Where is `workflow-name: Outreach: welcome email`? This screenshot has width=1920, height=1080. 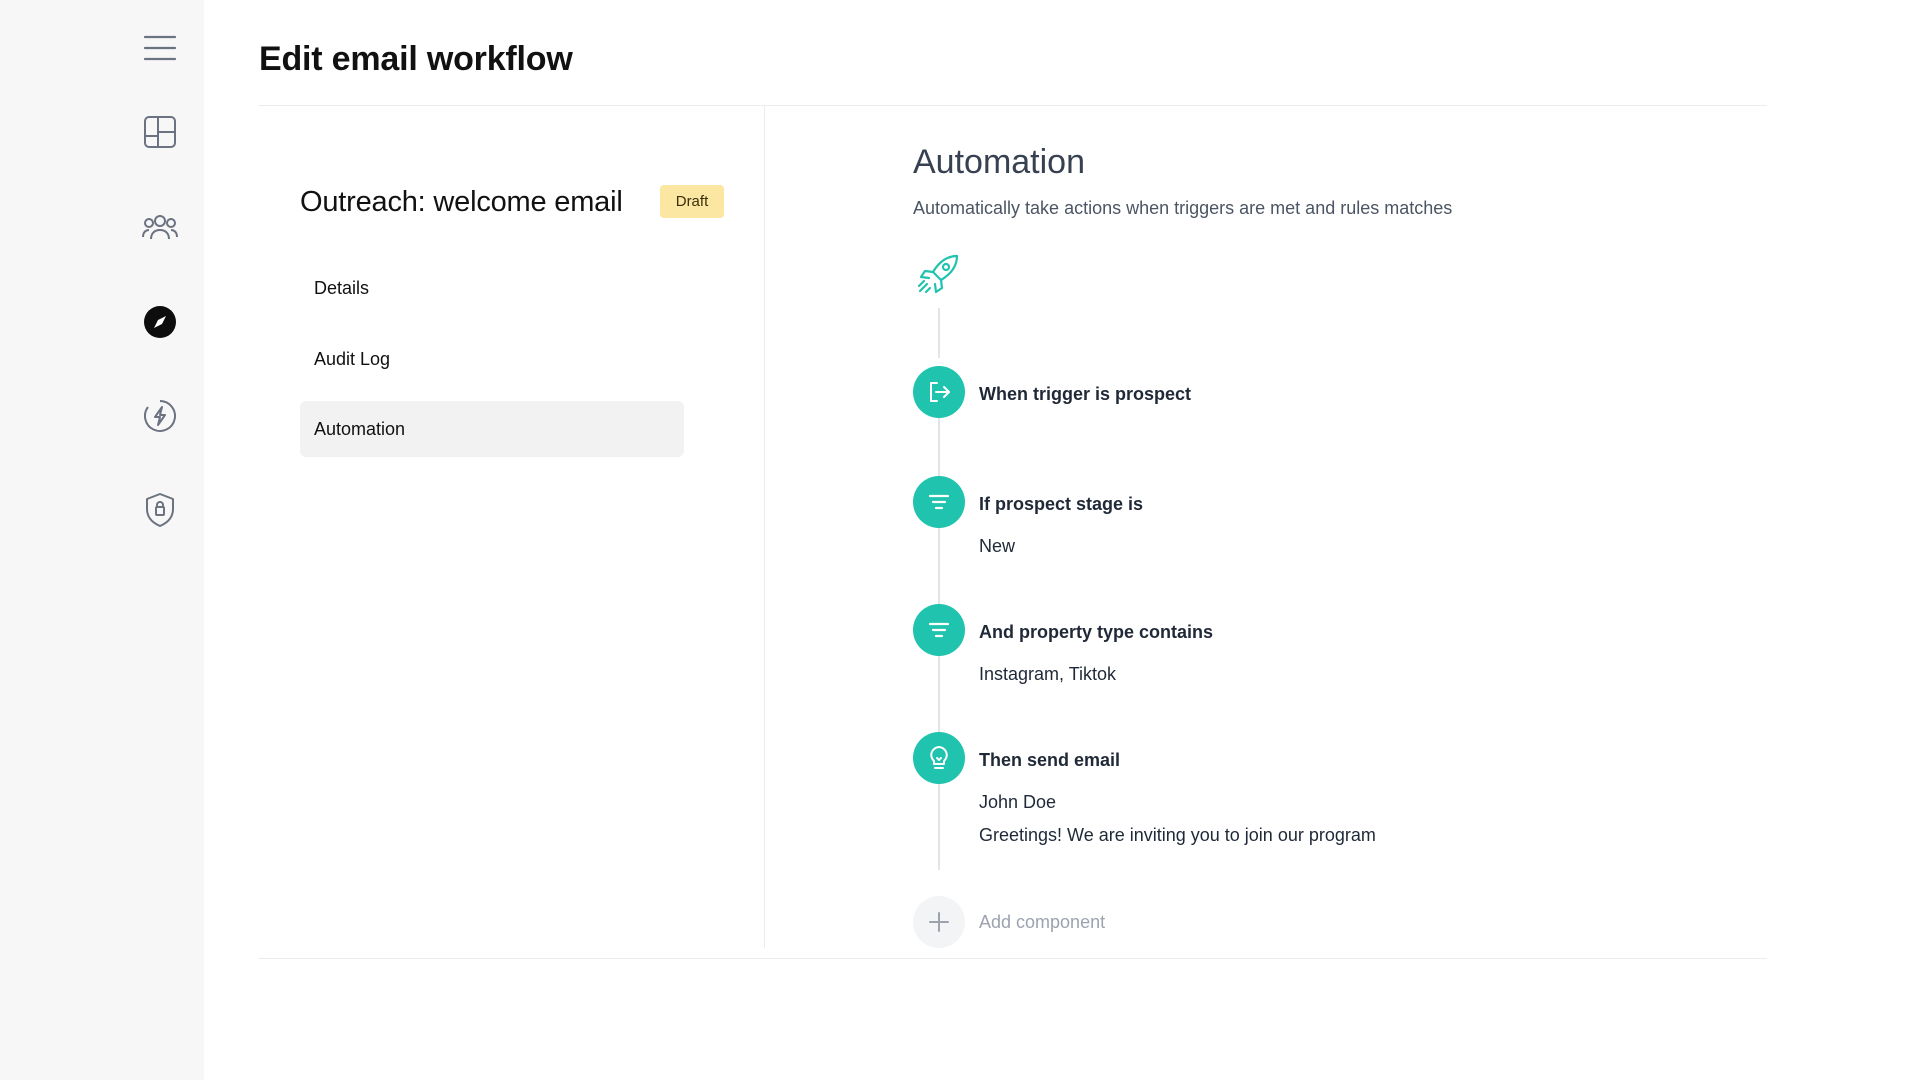
workflow-name: Outreach: welcome email is located at coordinates (461, 202).